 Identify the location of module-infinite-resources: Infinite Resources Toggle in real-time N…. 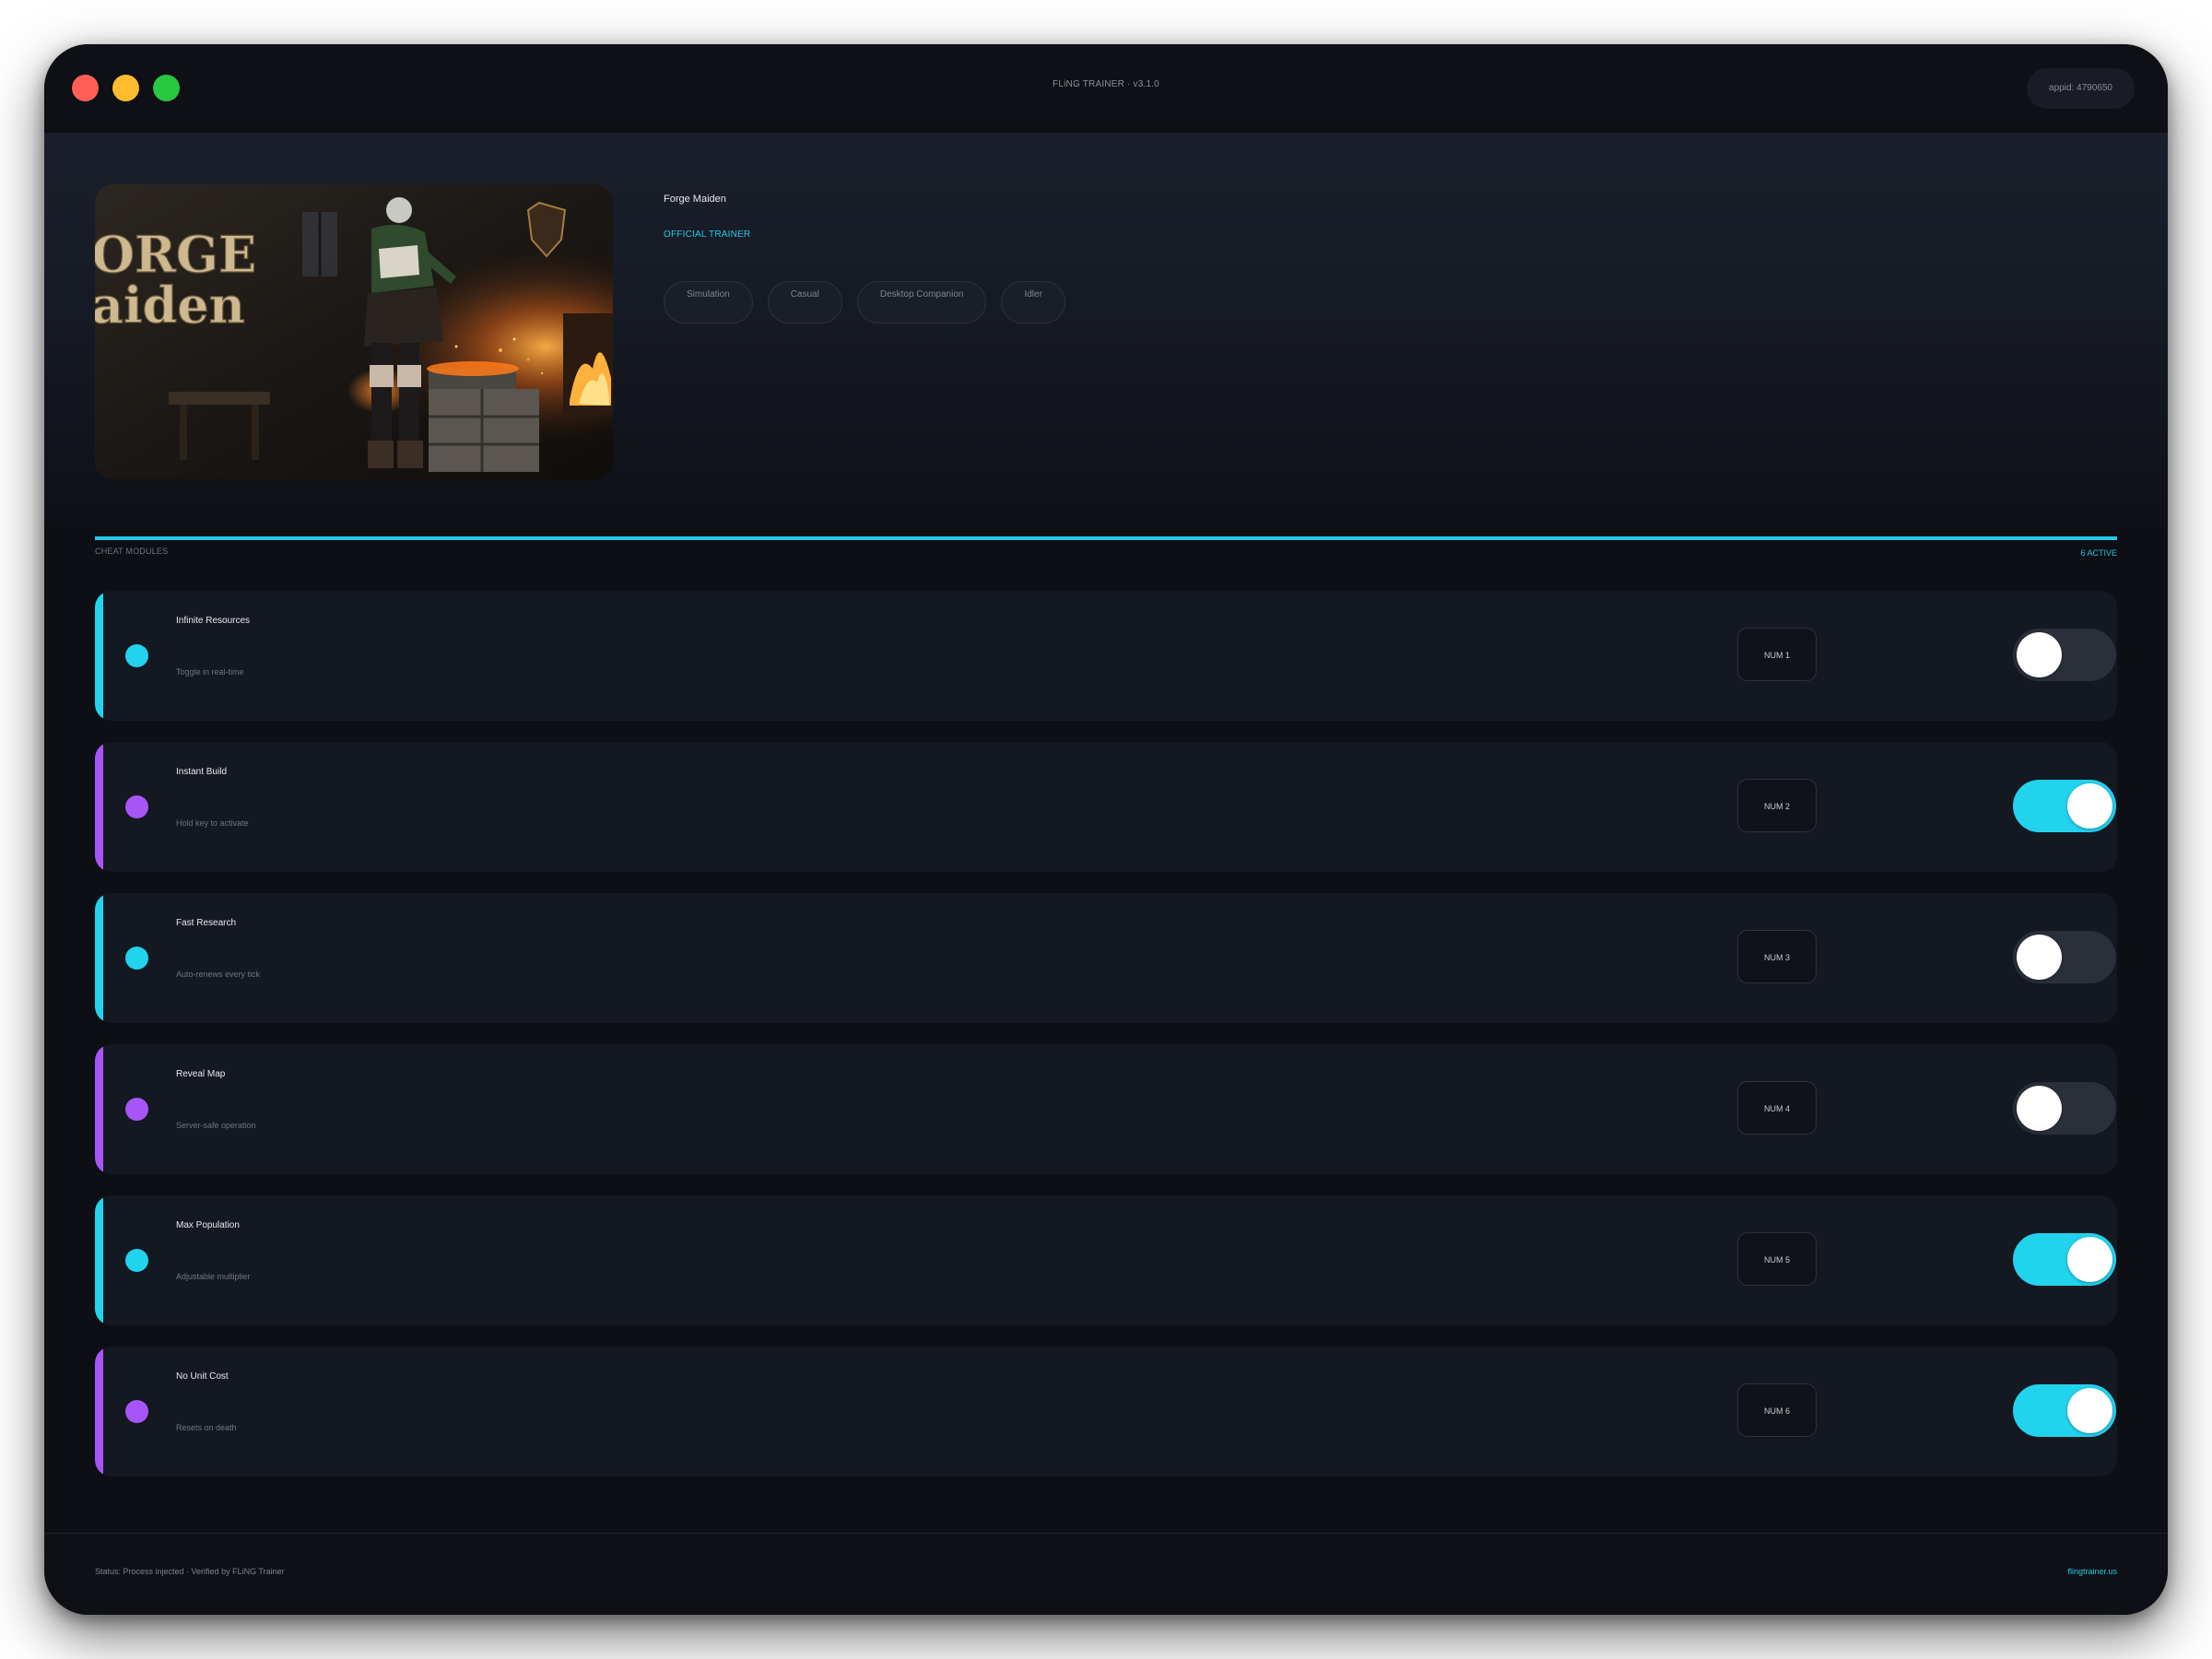
(1106, 656).